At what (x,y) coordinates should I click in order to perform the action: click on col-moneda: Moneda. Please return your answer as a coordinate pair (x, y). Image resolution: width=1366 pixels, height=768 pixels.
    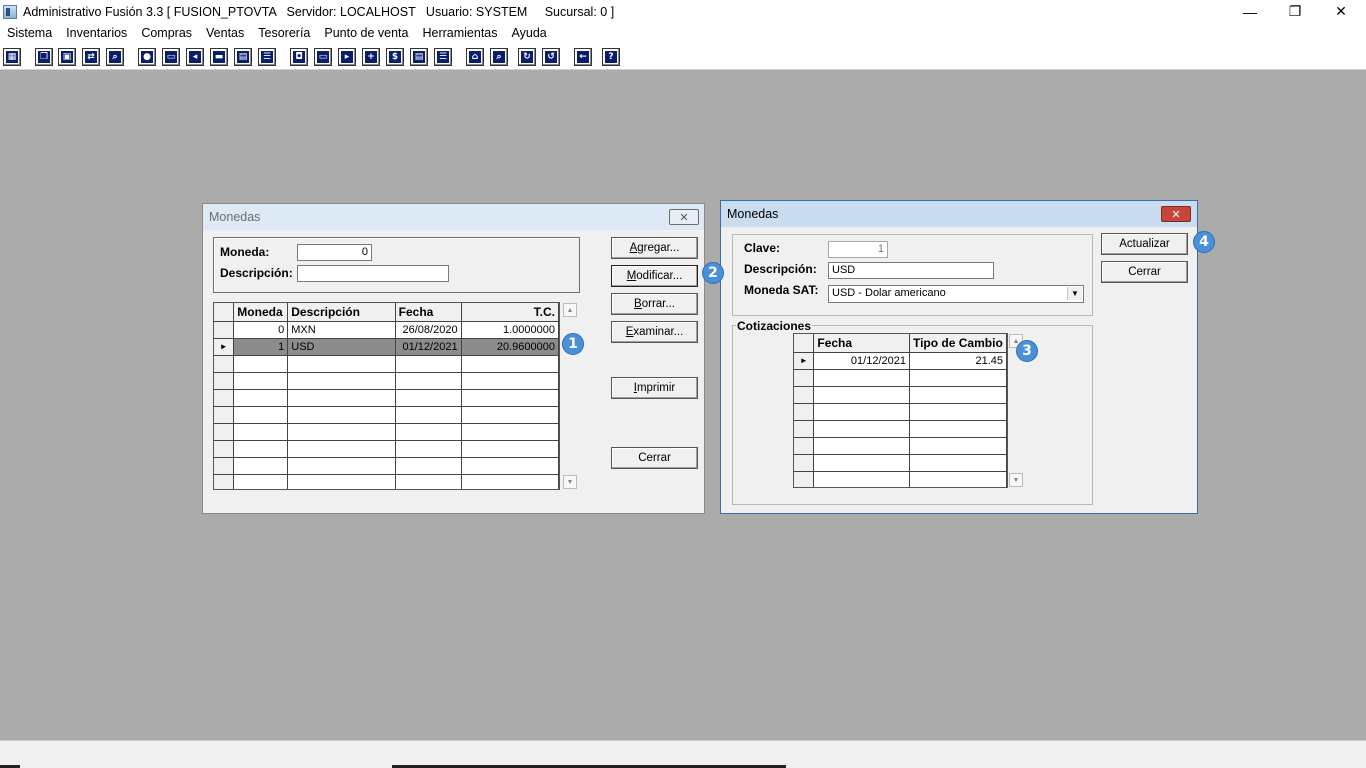
    Looking at the image, I should click on (261, 312).